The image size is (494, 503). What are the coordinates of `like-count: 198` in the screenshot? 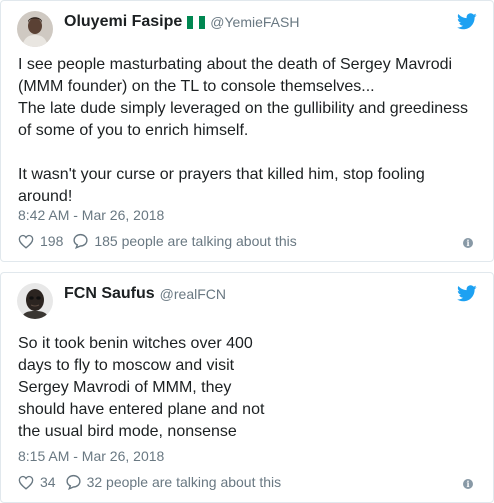 It's located at (51, 241).